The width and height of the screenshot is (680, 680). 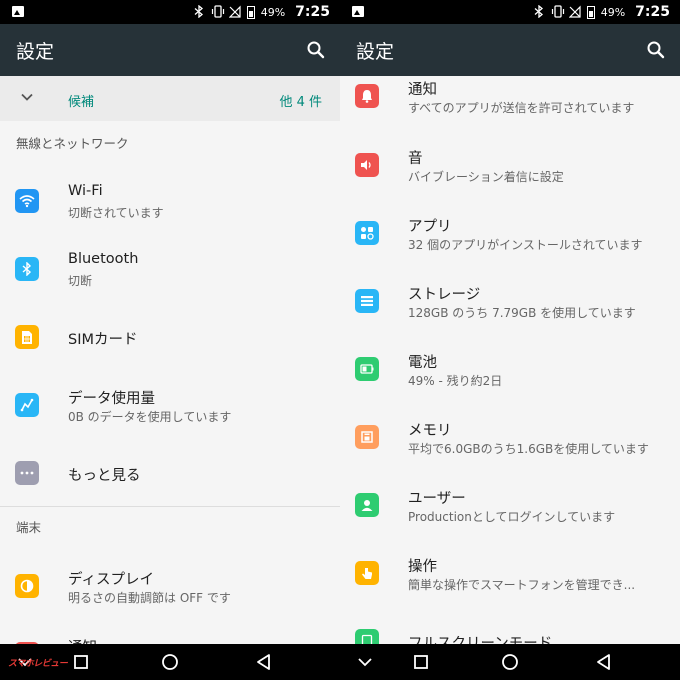 What do you see at coordinates (150, 417) in the screenshot?
I see `settings-item-subtitle: 0B のデータを使用しています` at bounding box center [150, 417].